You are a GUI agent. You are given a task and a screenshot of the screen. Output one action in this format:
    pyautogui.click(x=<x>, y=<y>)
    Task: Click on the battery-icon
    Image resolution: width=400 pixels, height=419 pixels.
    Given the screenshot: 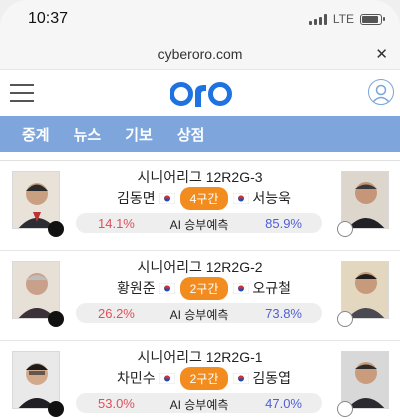 What is the action you would take?
    pyautogui.click(x=372, y=19)
    